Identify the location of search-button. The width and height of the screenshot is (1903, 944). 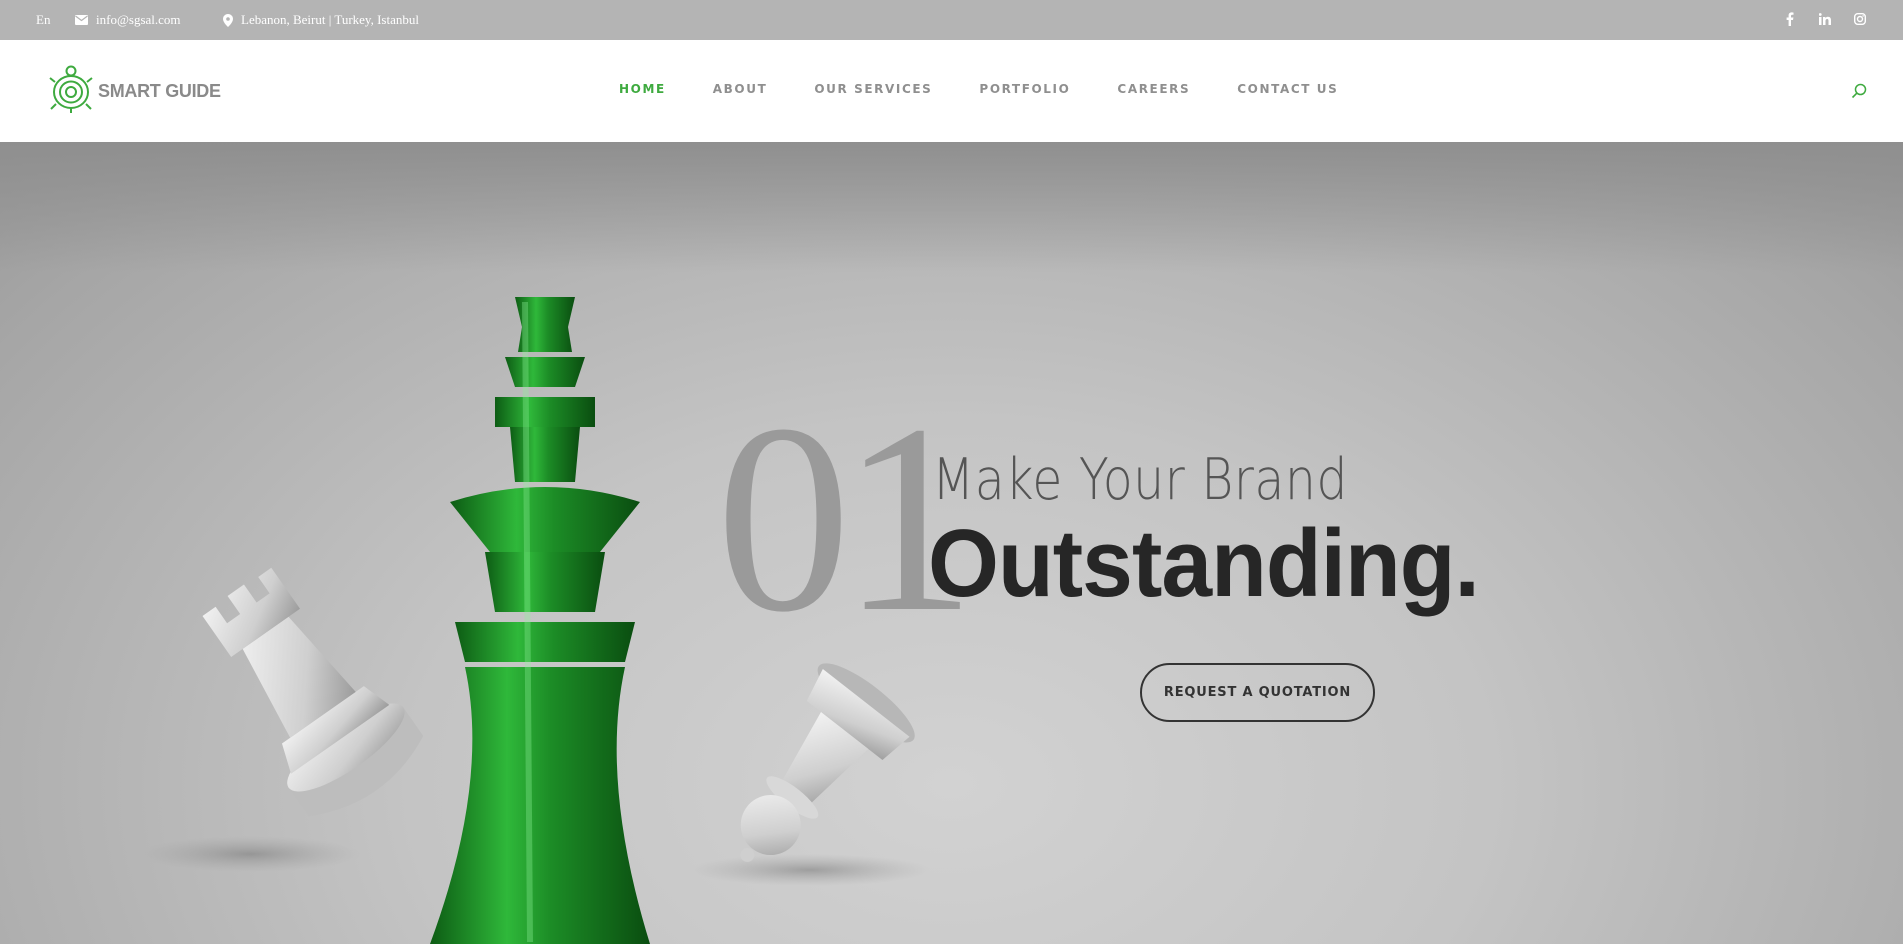
(1859, 91).